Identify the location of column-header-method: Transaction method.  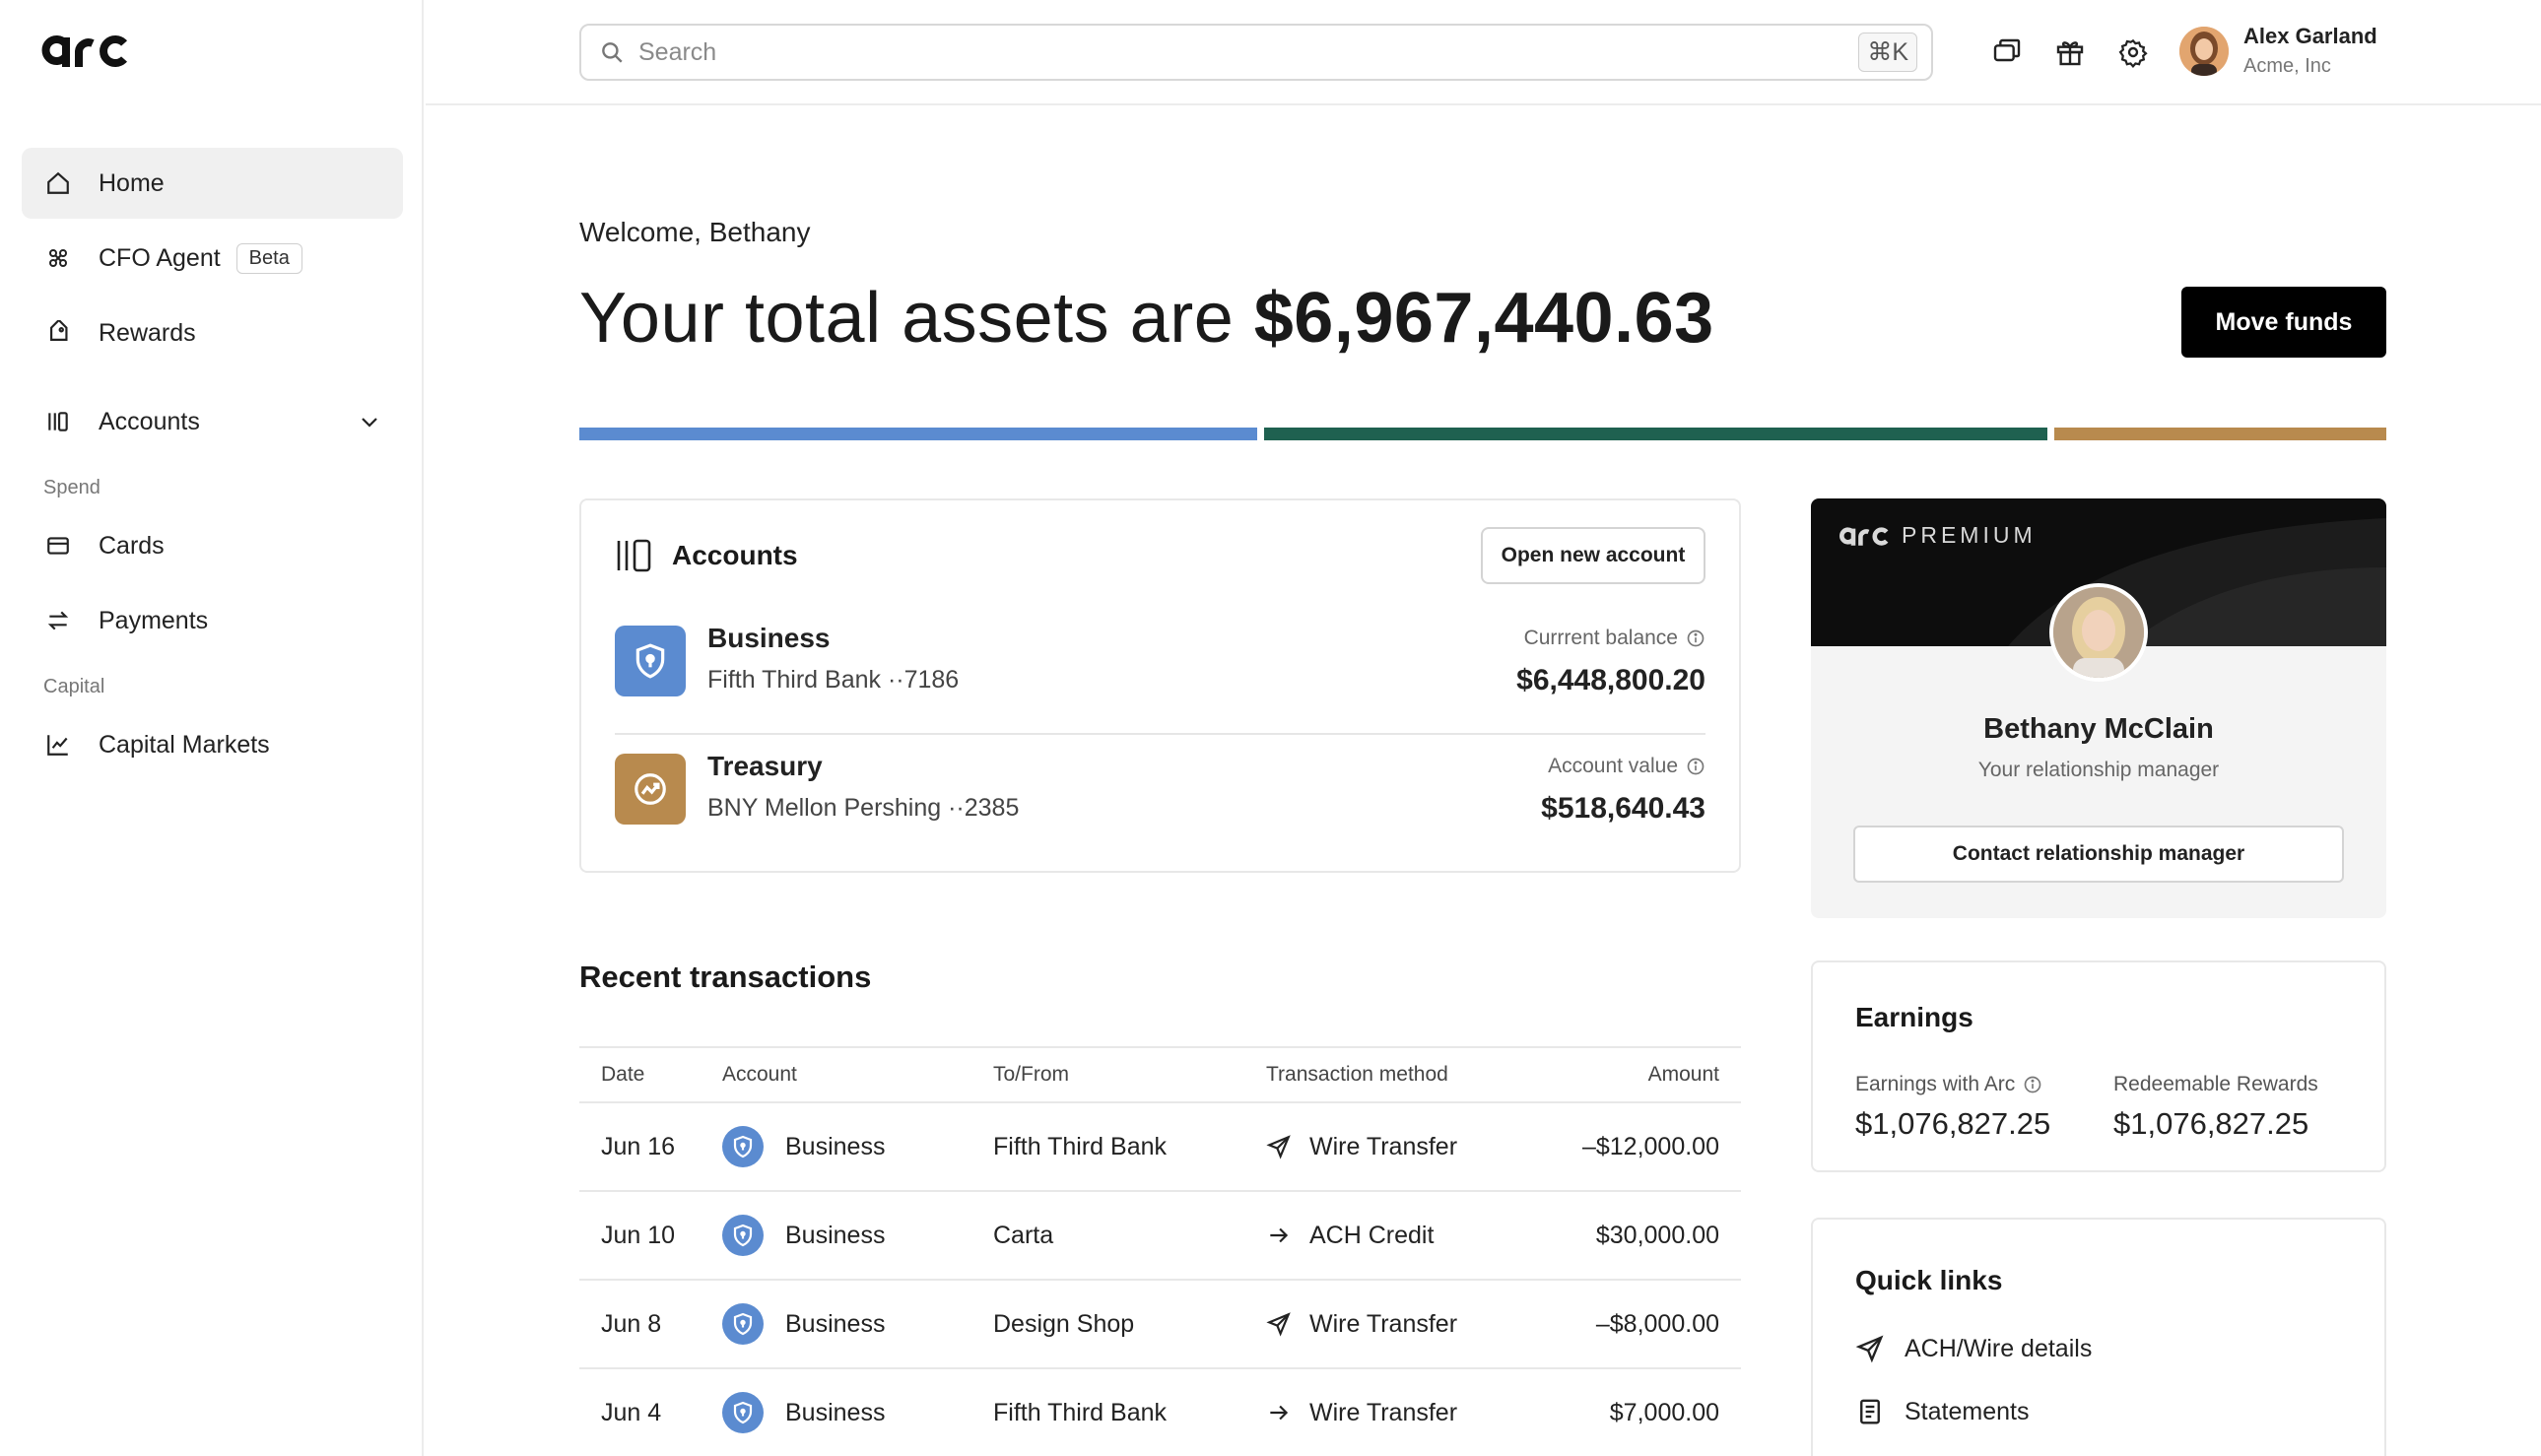
(1401, 1074).